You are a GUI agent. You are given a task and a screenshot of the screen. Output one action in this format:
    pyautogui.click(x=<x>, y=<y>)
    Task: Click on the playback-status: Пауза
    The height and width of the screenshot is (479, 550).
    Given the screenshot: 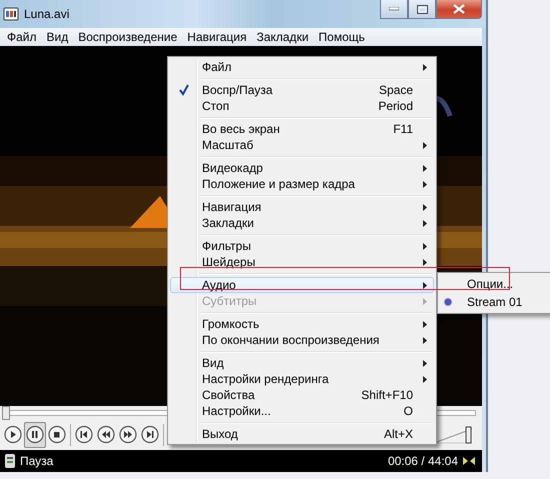 What is the action you would take?
    pyautogui.click(x=37, y=461)
    